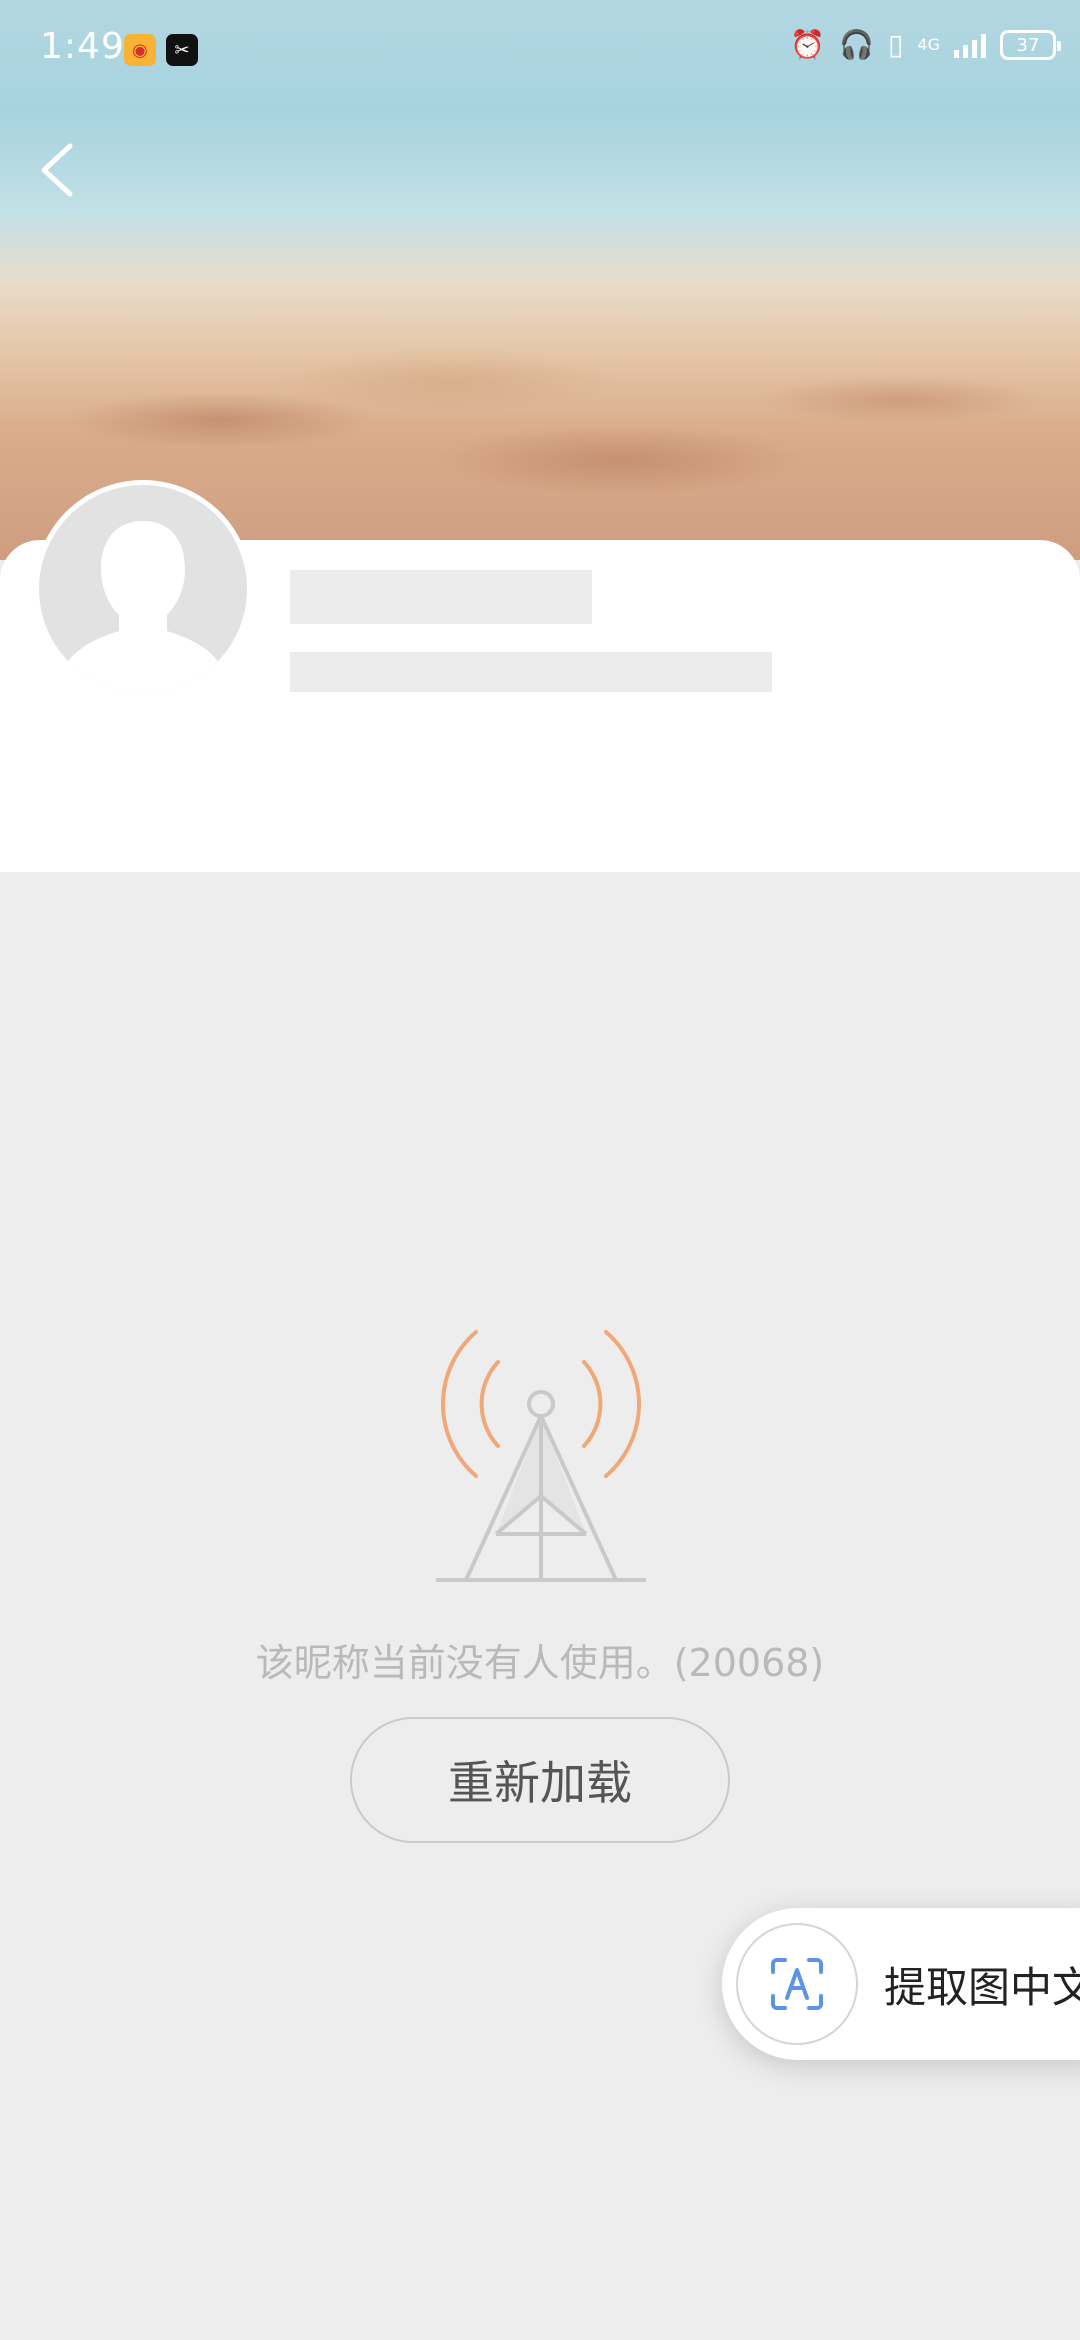  I want to click on status-bar: 1:49 ◉ ✂ ⏰ 🎧 ▯ 4G 37, so click(540, 50).